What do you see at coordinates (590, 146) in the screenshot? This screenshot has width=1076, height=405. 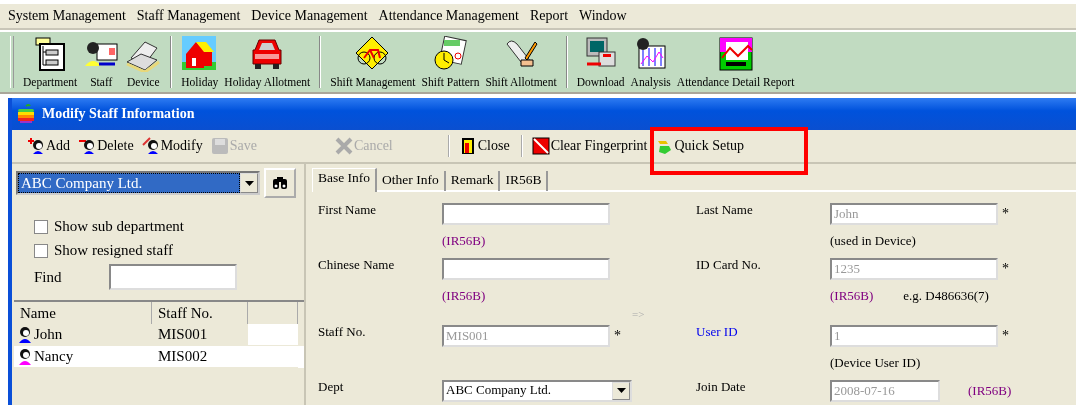 I see `toolbar-button: Clear Fingerprint` at bounding box center [590, 146].